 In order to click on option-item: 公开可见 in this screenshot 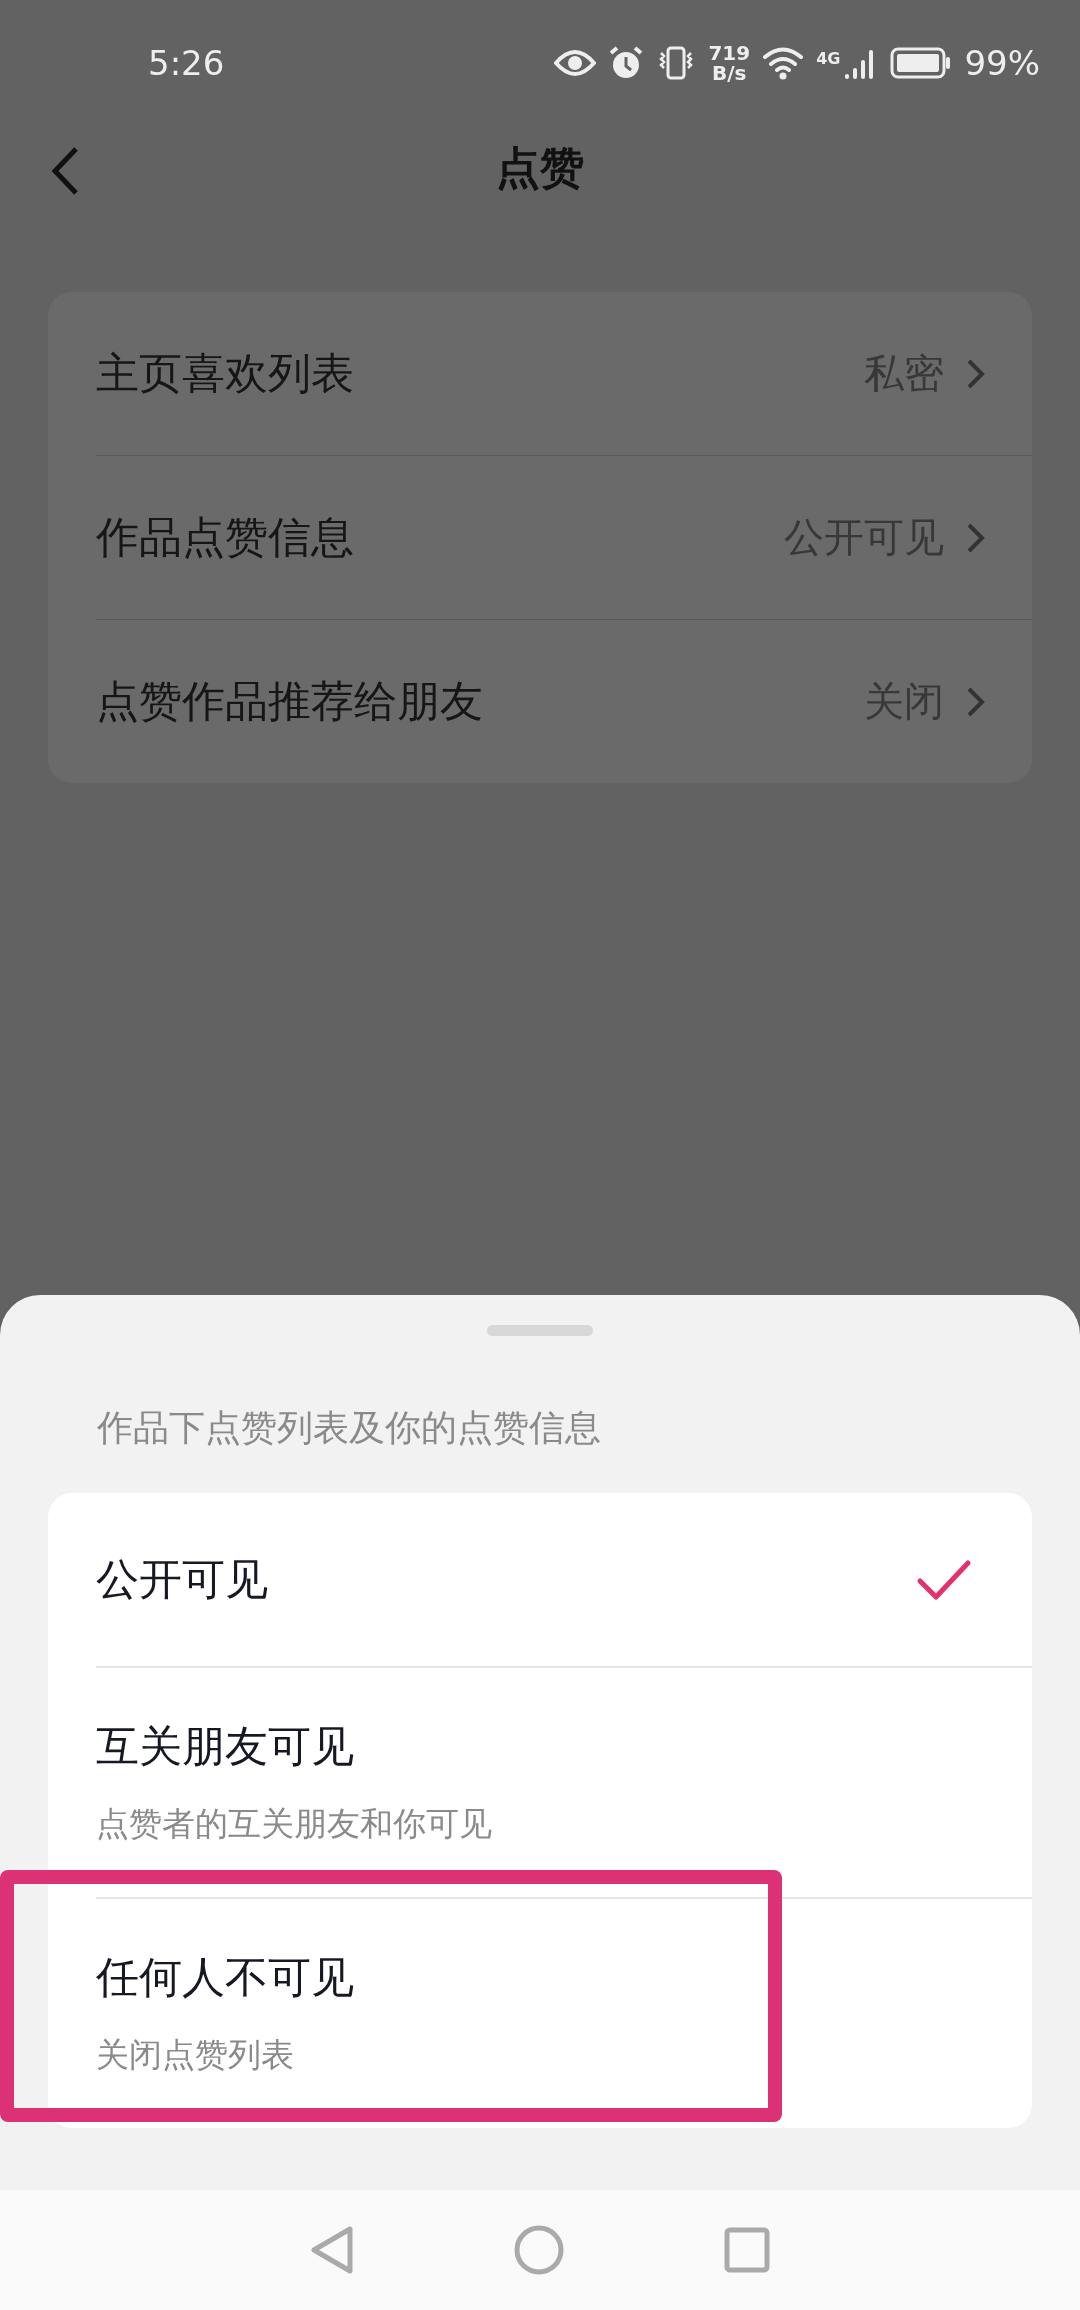, I will do `click(564, 1579)`.